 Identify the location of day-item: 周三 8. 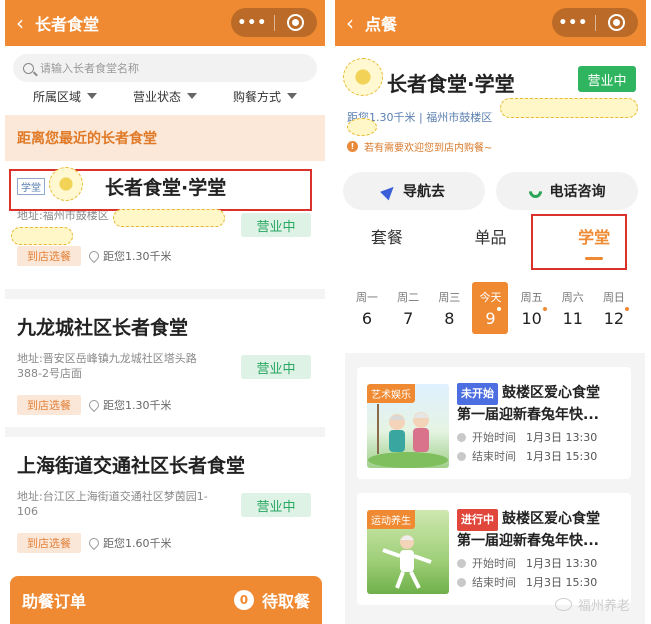
(449, 308).